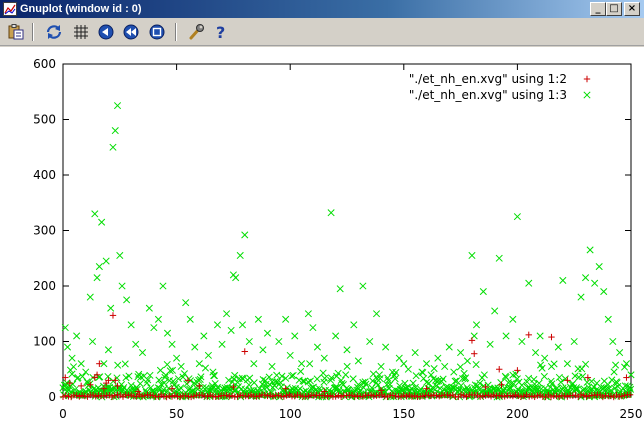 The image size is (644, 436). I want to click on toolbar: ?, so click(322, 32).